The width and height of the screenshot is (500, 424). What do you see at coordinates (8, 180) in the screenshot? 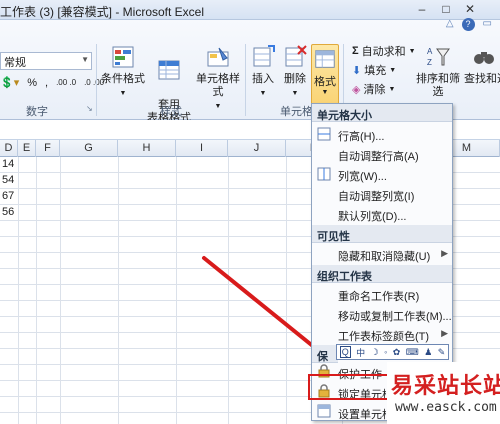
I see `cell-value: 54` at bounding box center [8, 180].